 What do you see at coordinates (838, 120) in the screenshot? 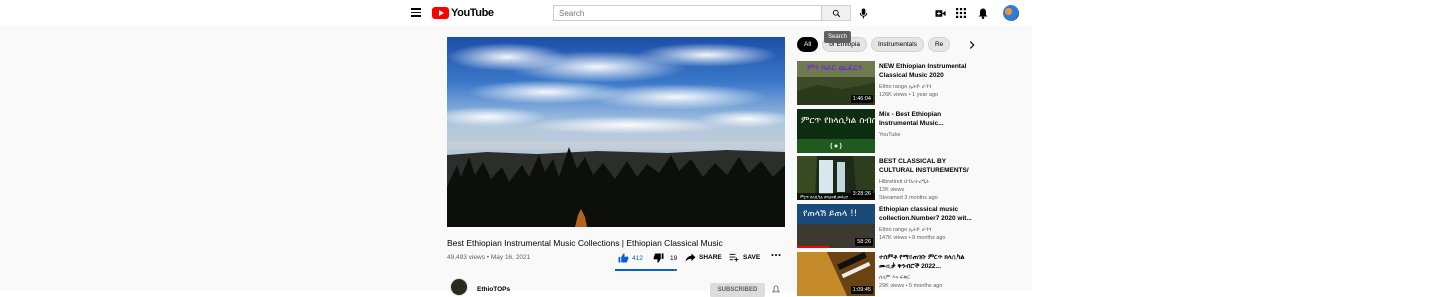
I see `thumb-caption: ምርጥ የክላሲካል ስብስቦች` at bounding box center [838, 120].